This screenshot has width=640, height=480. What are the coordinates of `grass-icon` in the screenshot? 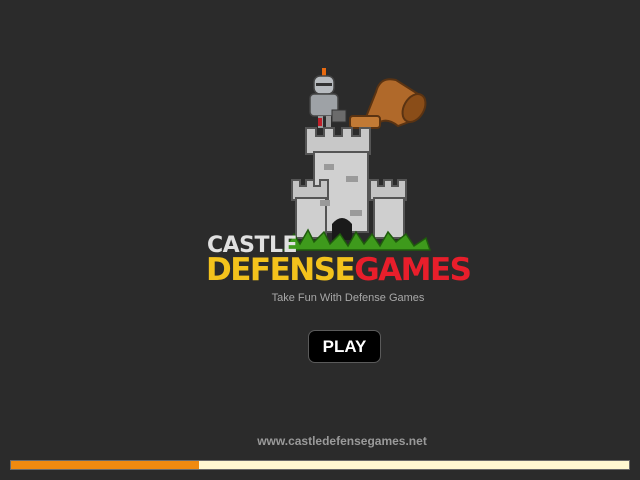 It's located at (357, 239).